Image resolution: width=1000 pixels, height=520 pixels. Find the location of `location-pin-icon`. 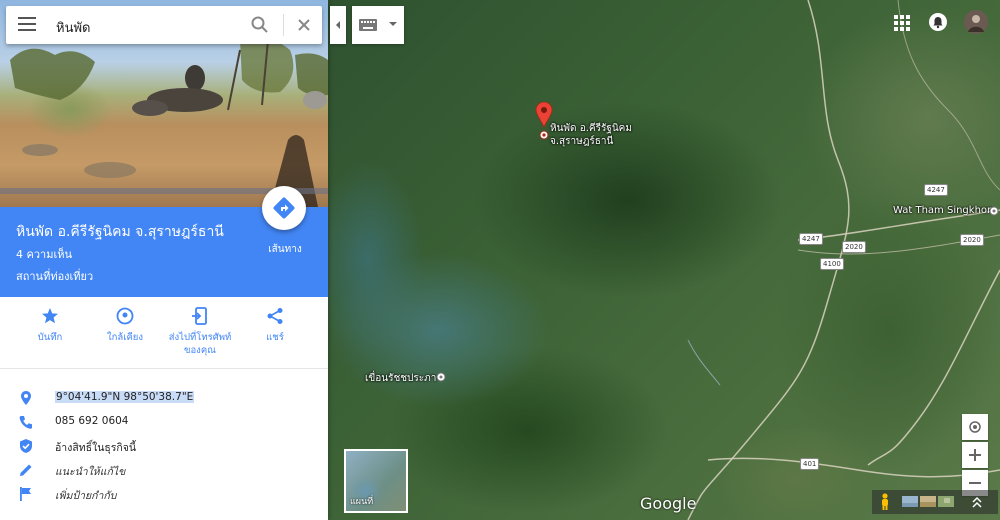

location-pin-icon is located at coordinates (26, 398).